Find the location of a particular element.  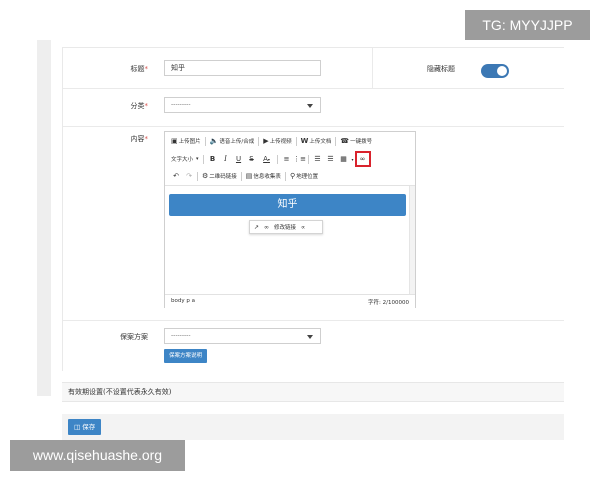

element-path: body p a is located at coordinates (183, 301).